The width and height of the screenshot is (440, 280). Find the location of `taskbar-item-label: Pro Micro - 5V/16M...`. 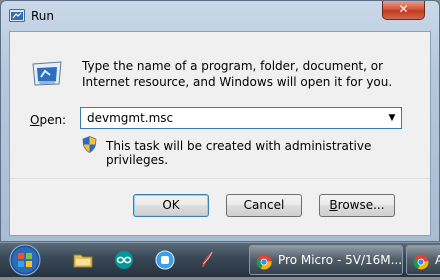

taskbar-item-label: Pro Micro - 5V/16M... is located at coordinates (340, 260).